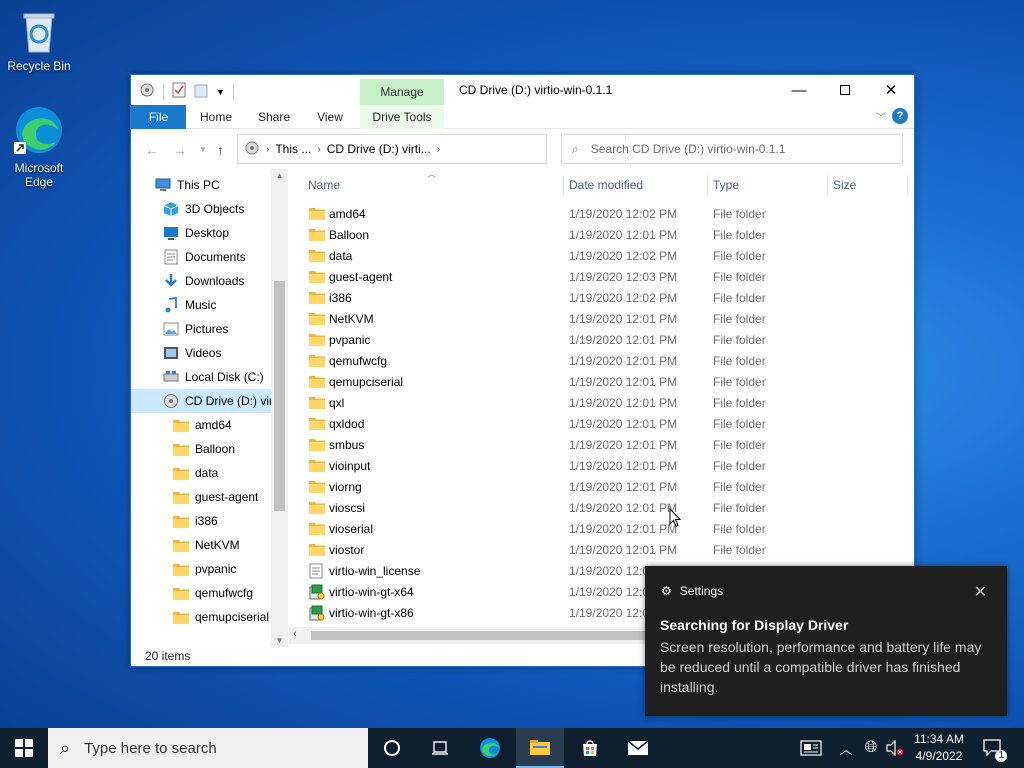  What do you see at coordinates (994, 748) in the screenshot?
I see `action-center-button: 1` at bounding box center [994, 748].